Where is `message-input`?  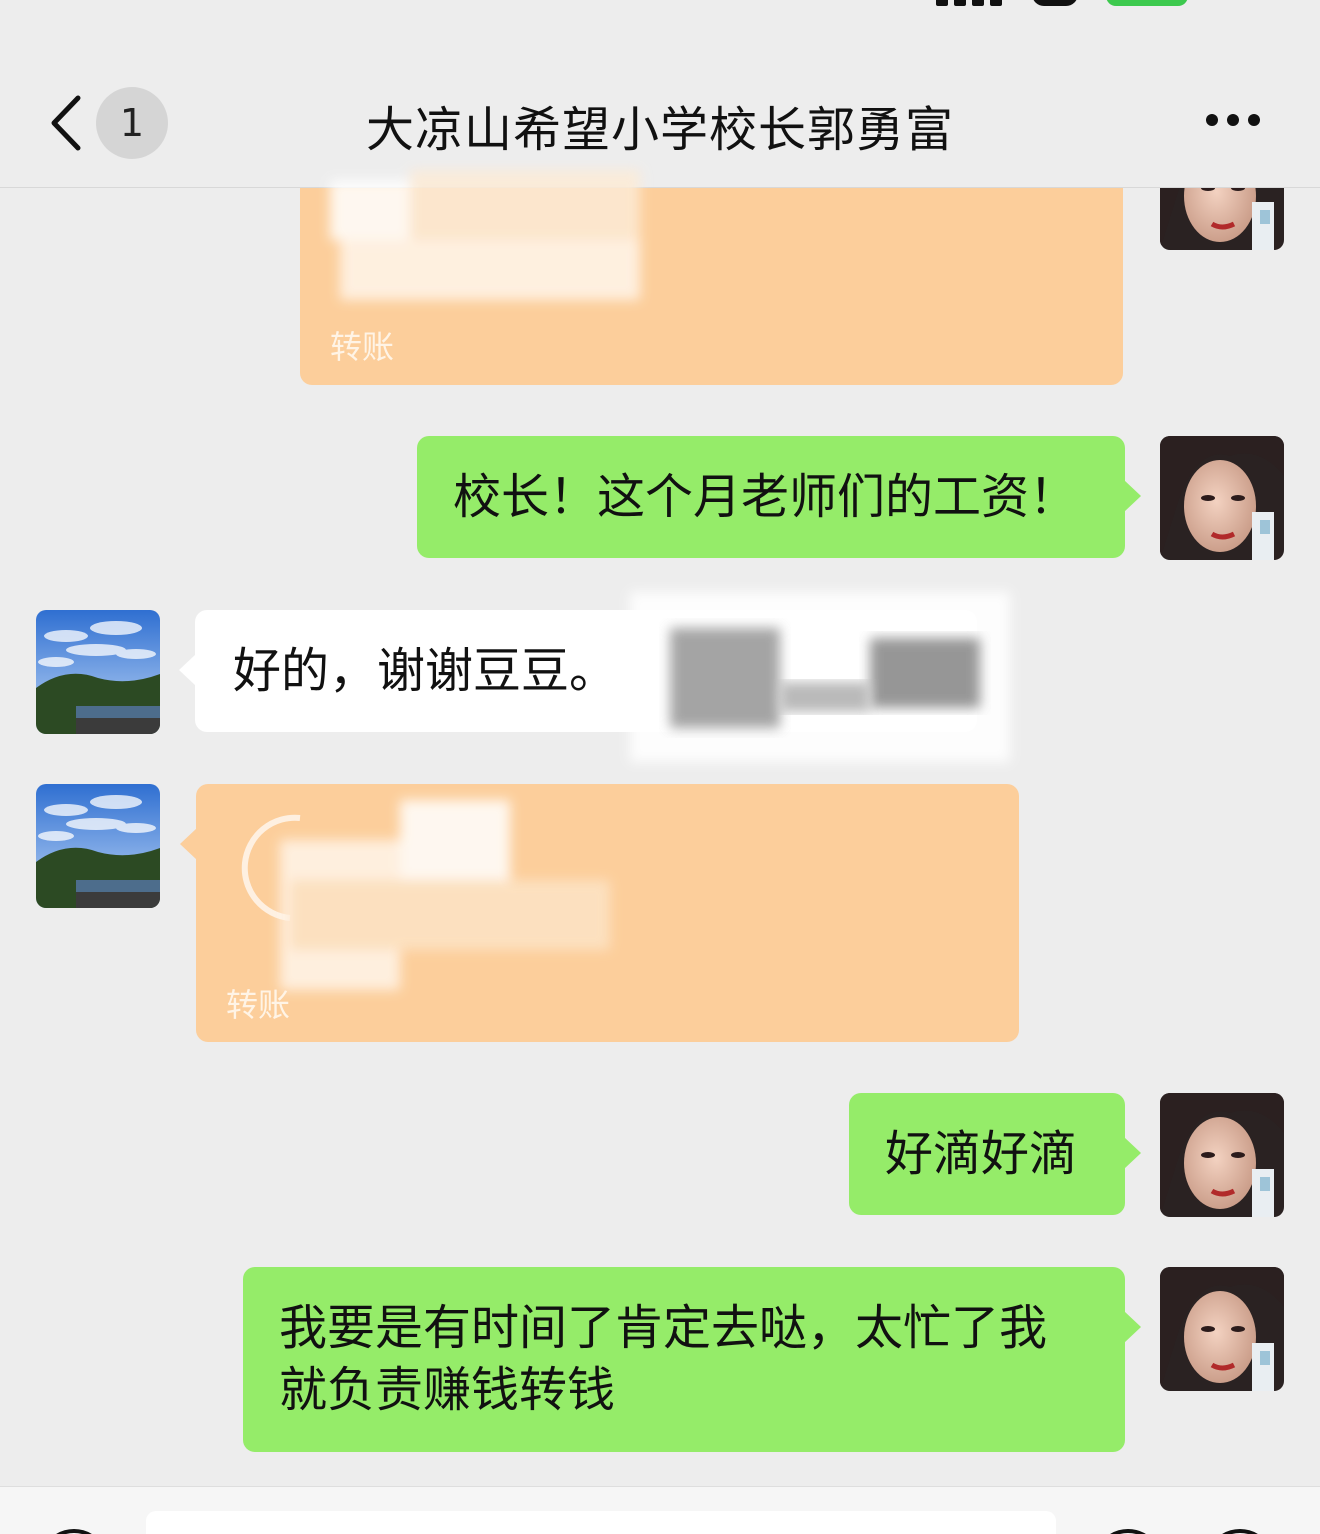
message-input is located at coordinates (601, 1522).